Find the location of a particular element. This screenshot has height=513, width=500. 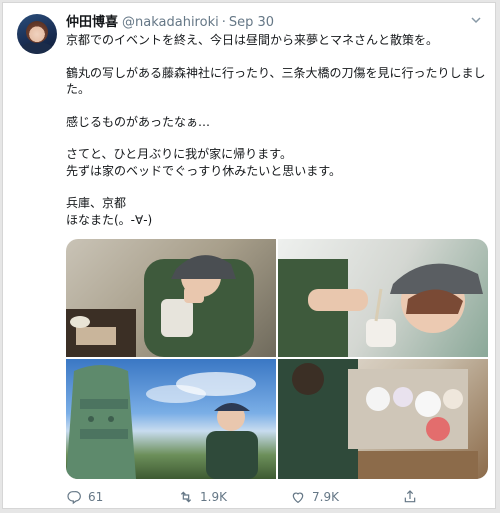

tweet-header: 仲田博喜 @nakadahiroki · Sep 30 is located at coordinates (170, 23).